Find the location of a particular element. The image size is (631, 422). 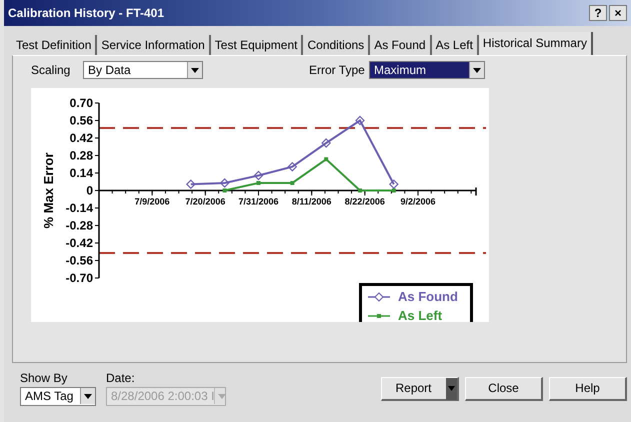

y-tick-label: -0.14 is located at coordinates (79, 208).